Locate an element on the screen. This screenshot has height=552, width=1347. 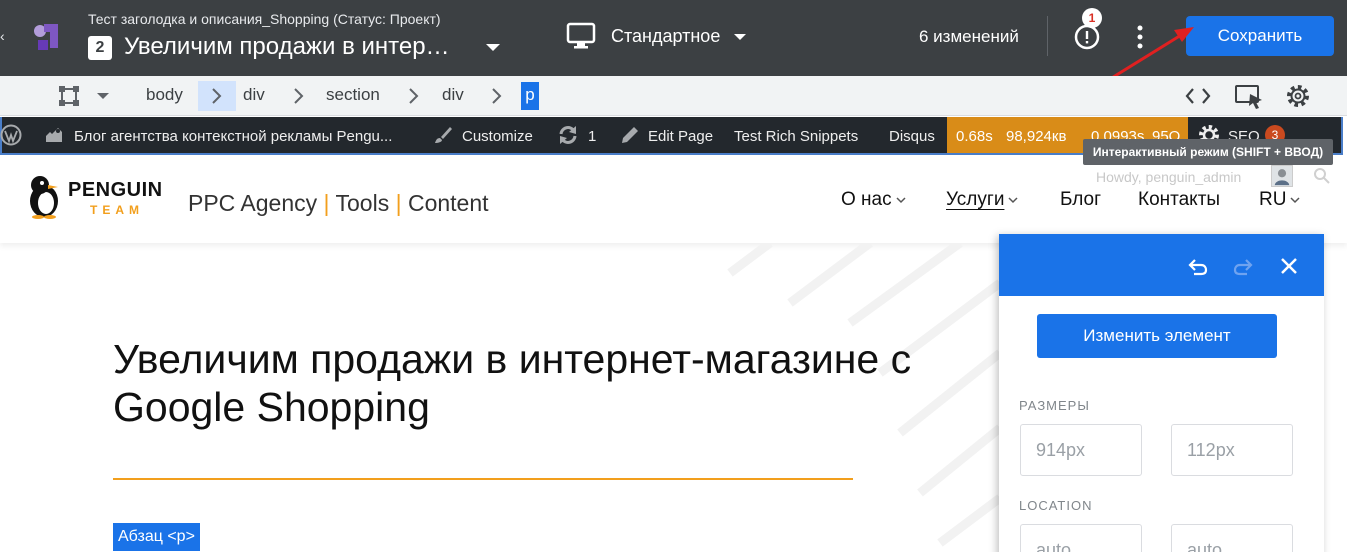
height-field: 112px is located at coordinates (1232, 450).